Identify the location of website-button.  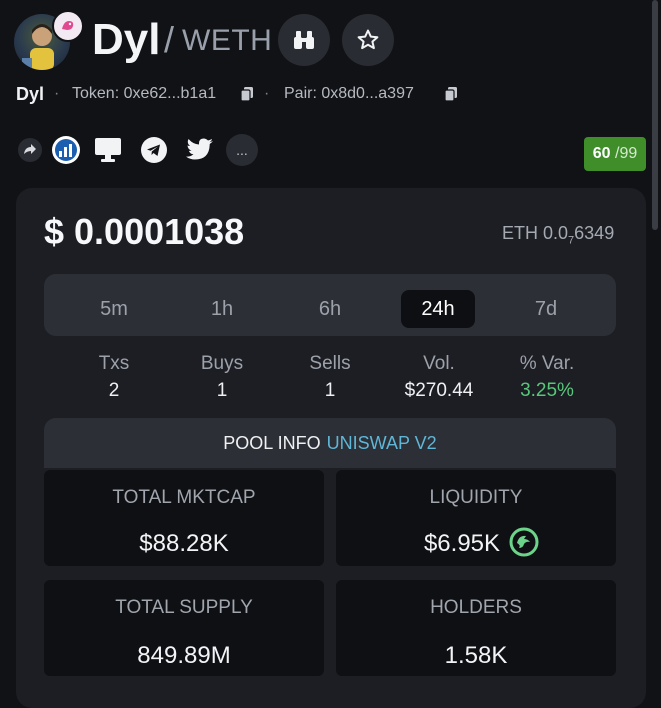
(108, 150).